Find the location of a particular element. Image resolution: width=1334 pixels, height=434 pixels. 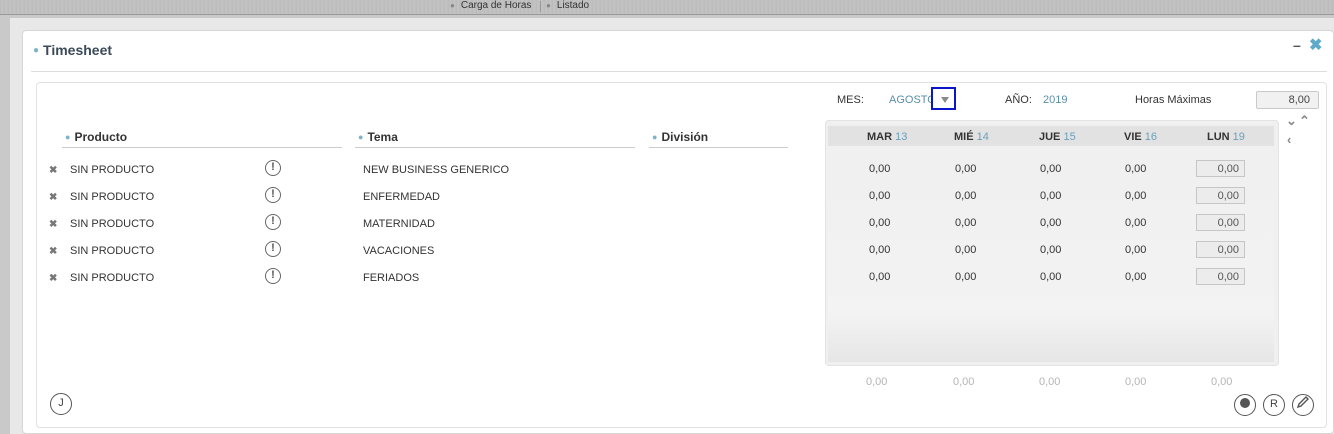

day-name: JUE is located at coordinates (1050, 137).